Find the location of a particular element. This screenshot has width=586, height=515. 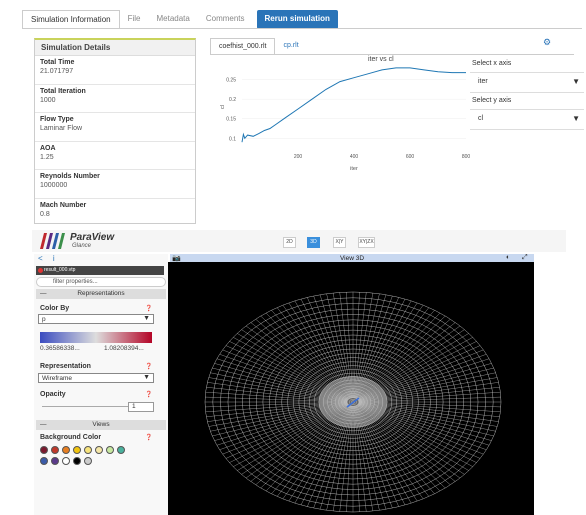

y-axis-select: cl ▼ is located at coordinates (527, 120).